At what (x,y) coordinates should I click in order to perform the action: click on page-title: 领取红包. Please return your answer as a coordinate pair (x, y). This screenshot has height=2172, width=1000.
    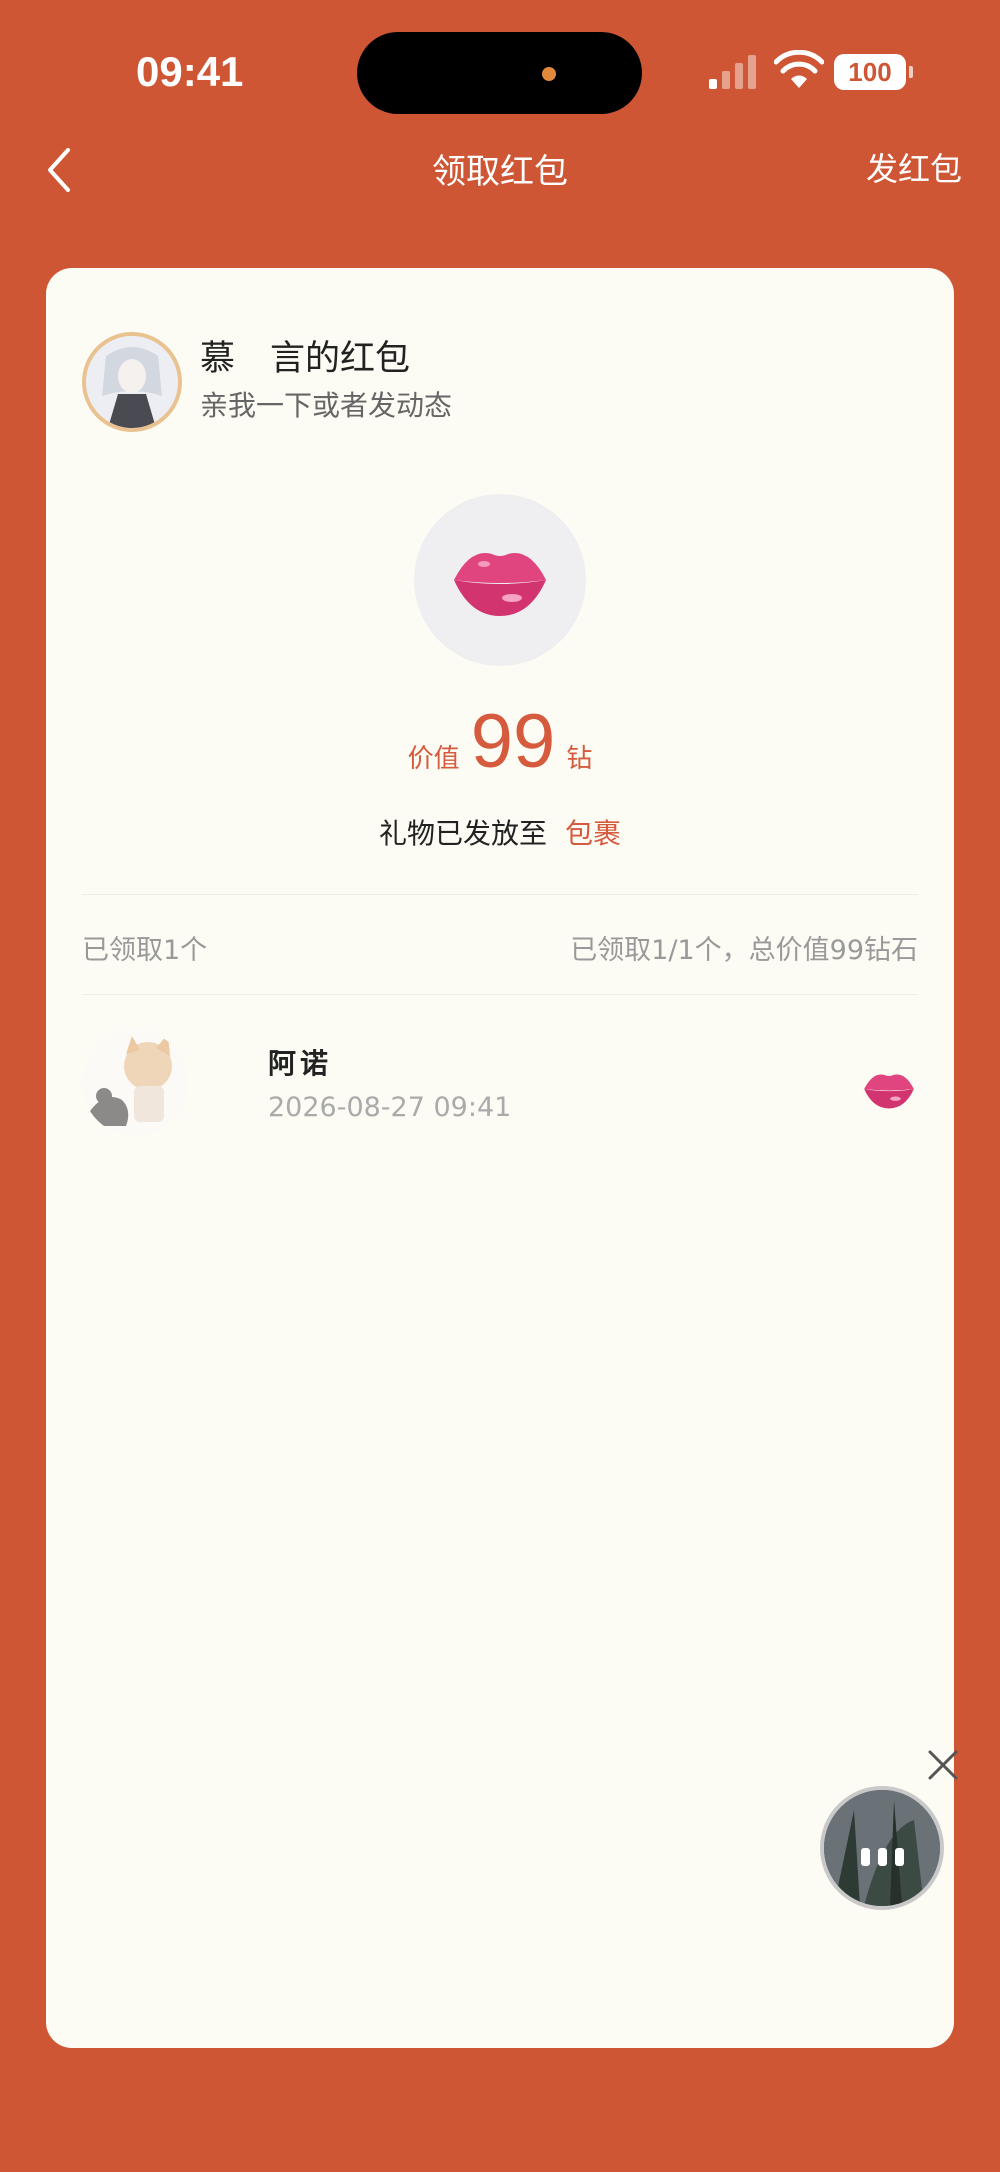
    Looking at the image, I should click on (500, 172).